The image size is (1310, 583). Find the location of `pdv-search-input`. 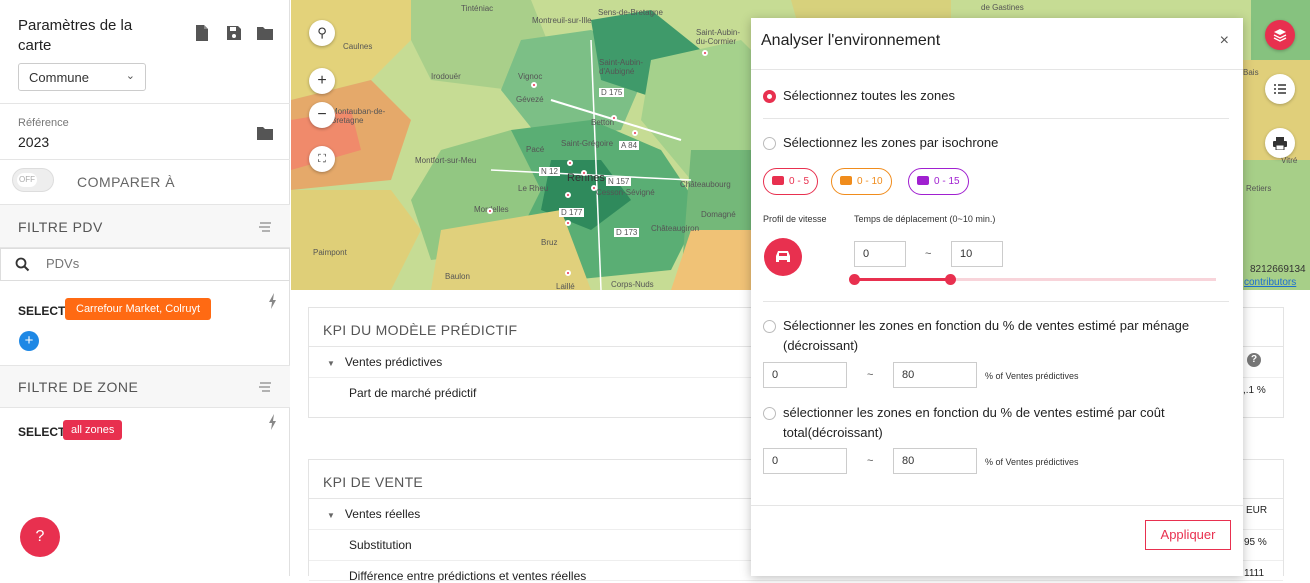

pdv-search-input is located at coordinates (161, 263).